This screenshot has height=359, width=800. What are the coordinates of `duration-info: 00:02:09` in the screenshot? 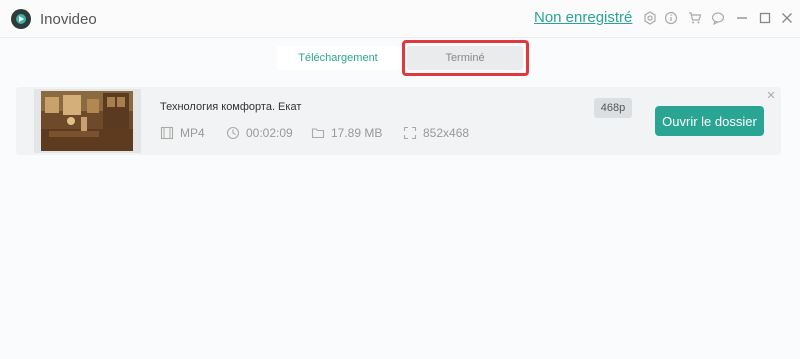 It's located at (259, 133).